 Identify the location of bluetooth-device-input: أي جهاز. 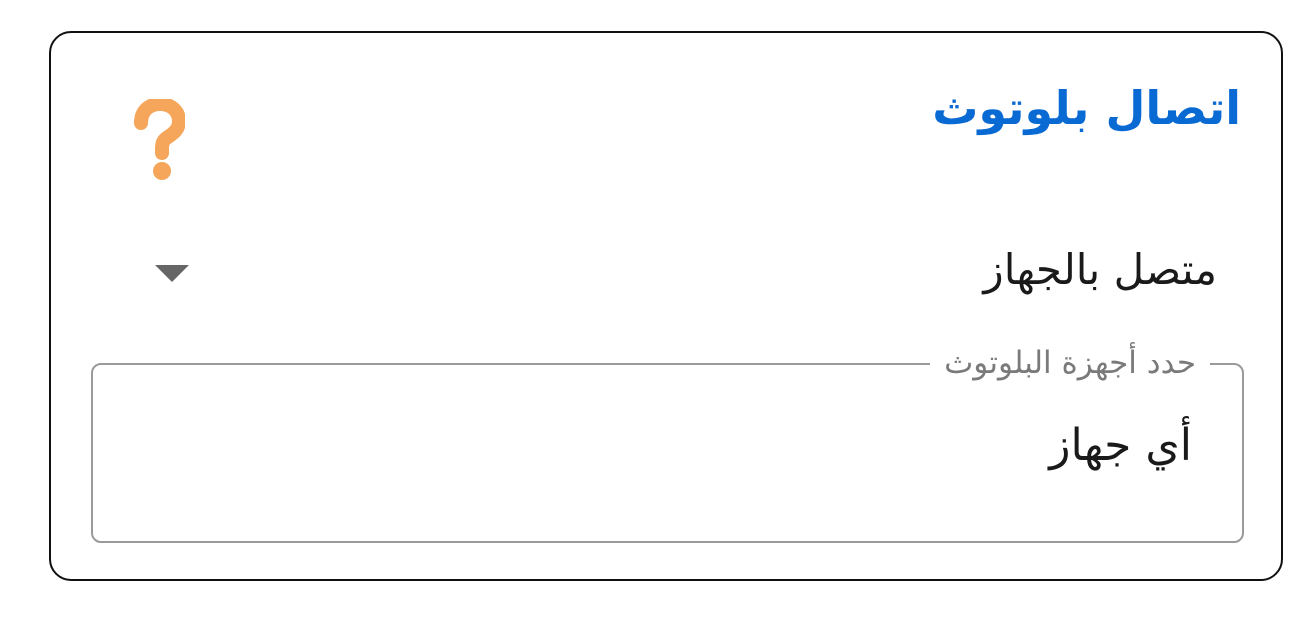
(652, 450).